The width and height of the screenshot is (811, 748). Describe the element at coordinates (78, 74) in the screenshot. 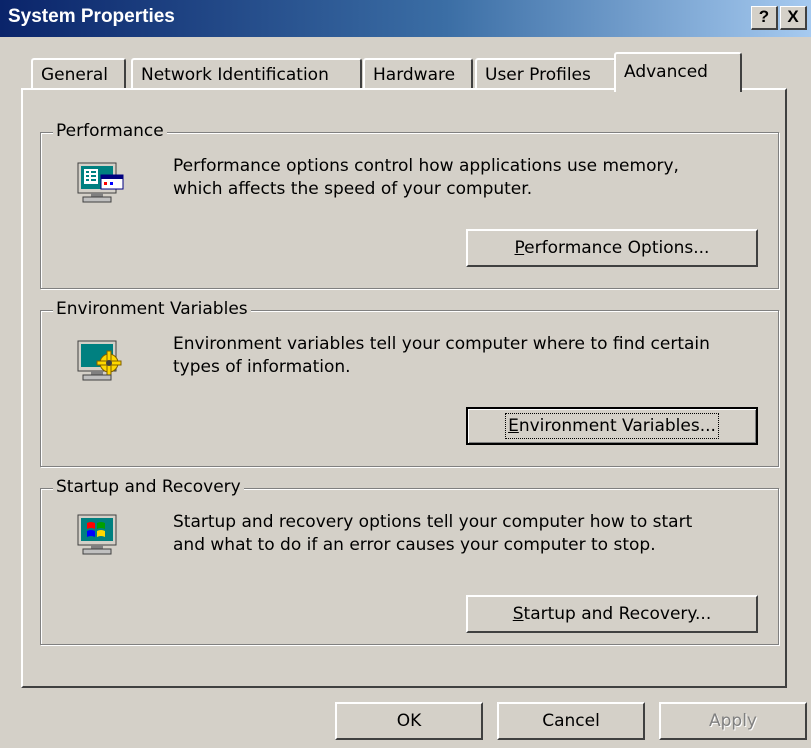

I see `tab-general: General` at that location.